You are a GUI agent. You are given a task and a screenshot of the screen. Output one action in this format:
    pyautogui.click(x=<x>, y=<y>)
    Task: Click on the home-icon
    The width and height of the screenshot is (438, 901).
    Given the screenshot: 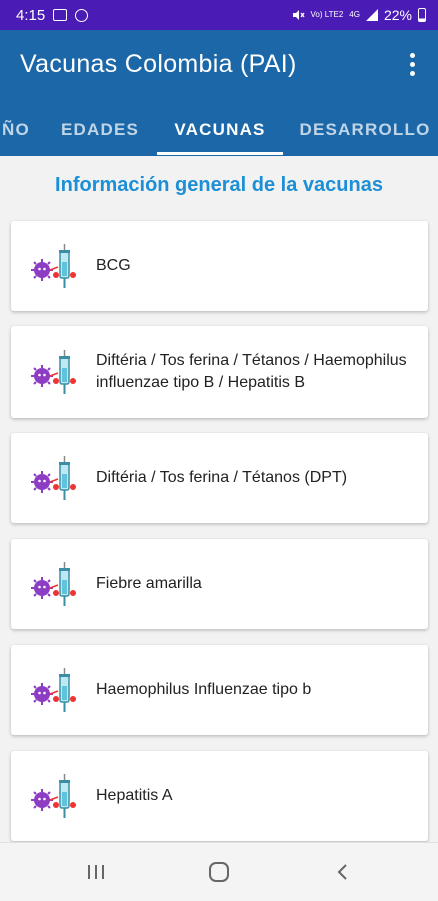 What is the action you would take?
    pyautogui.click(x=219, y=872)
    